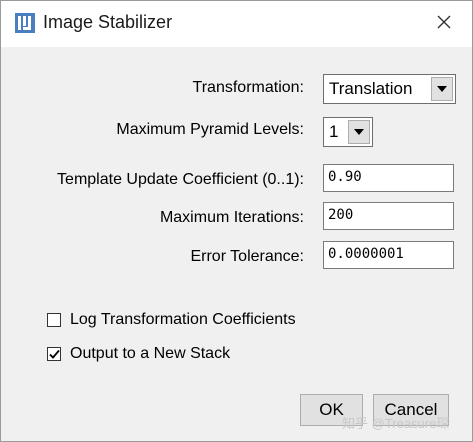 The image size is (473, 442). Describe the element at coordinates (248, 87) in the screenshot. I see `transformation-label: Transformation:` at that location.